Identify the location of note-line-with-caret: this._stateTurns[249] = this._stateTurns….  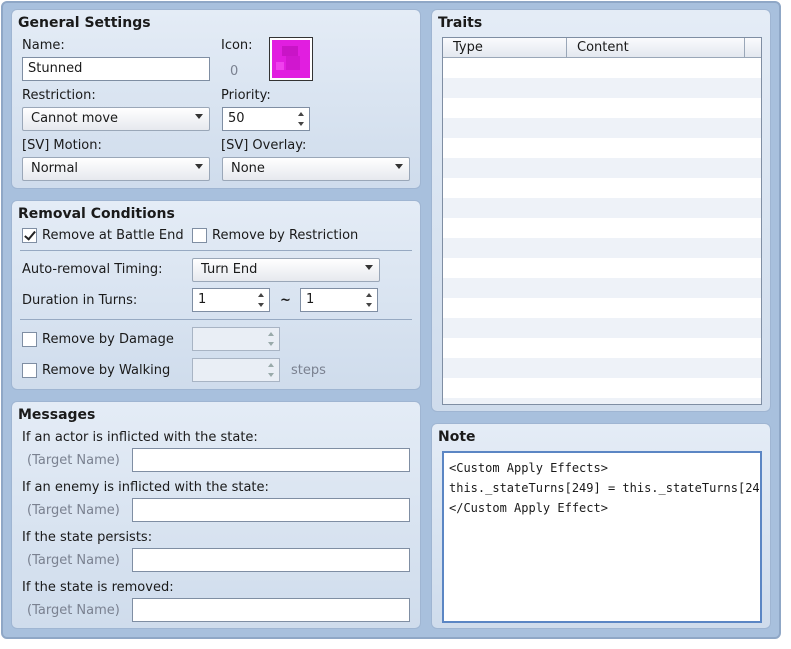
(604, 488).